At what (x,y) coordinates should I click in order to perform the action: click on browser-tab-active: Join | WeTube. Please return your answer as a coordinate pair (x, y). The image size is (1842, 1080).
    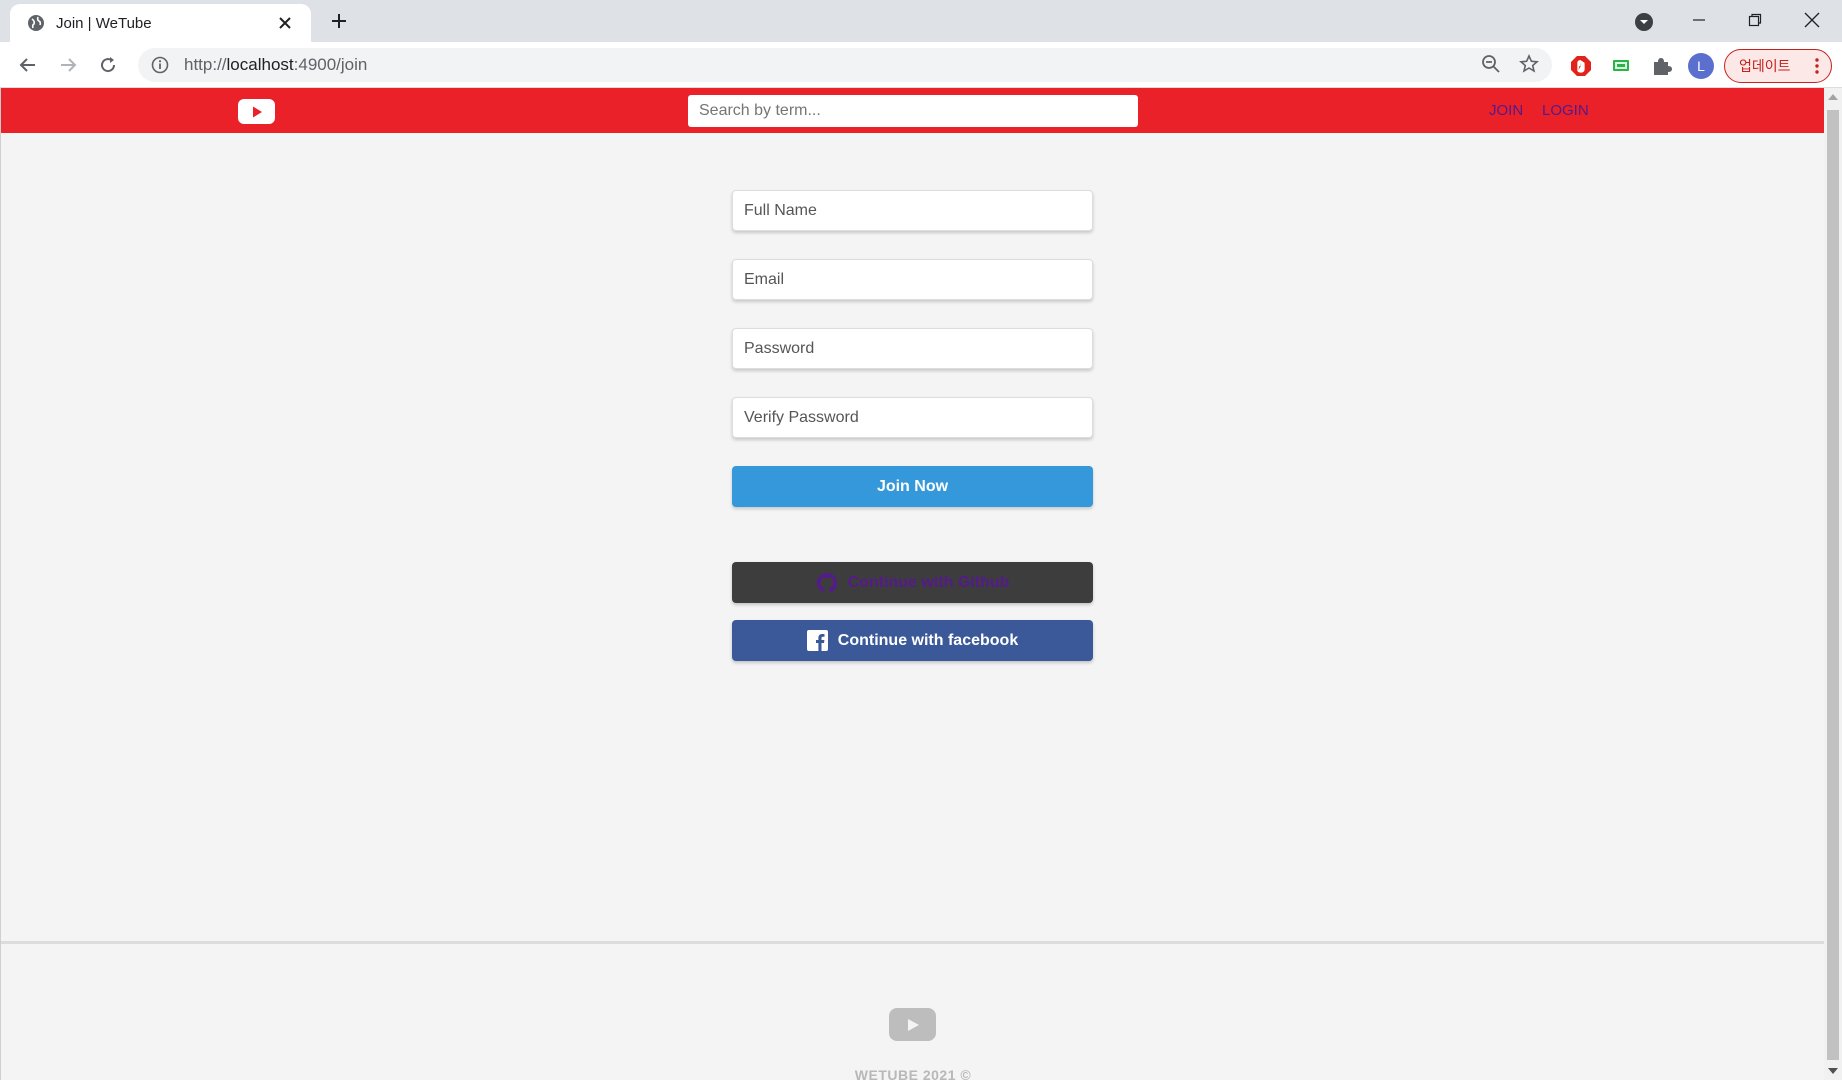
    Looking at the image, I should click on (160, 23).